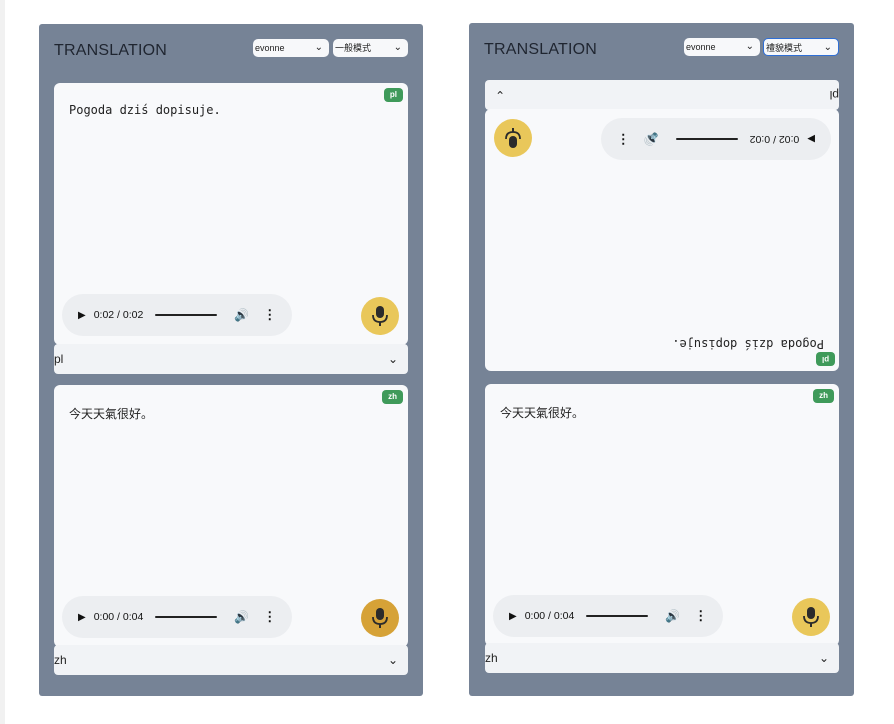 The height and width of the screenshot is (724, 894). I want to click on mode-select-value: 一般模式, so click(353, 48).